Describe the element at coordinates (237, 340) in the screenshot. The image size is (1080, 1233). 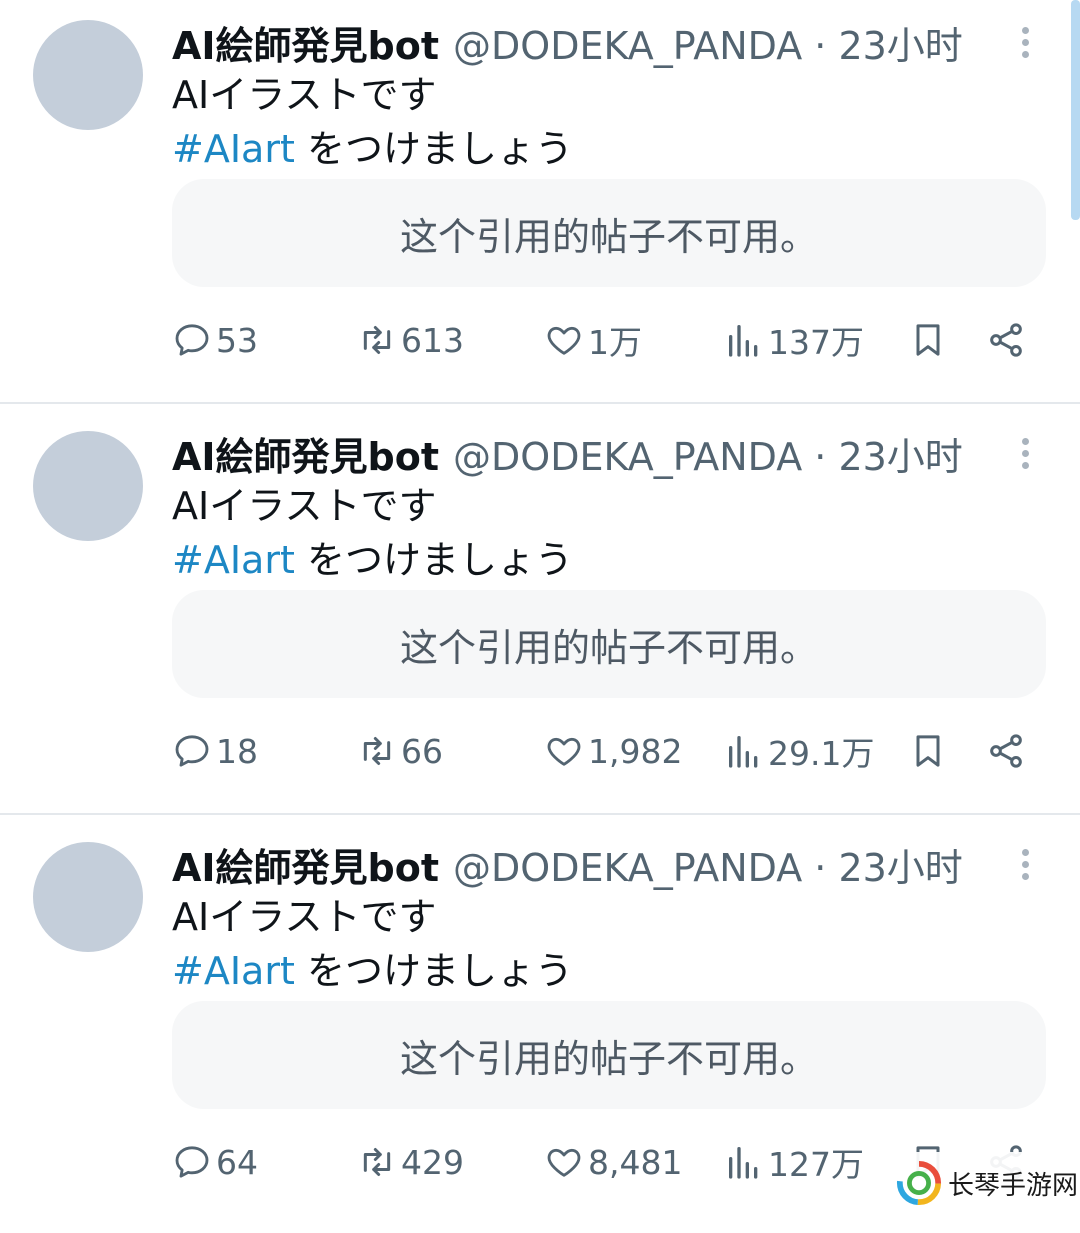
I see `reply-count: 53` at that location.